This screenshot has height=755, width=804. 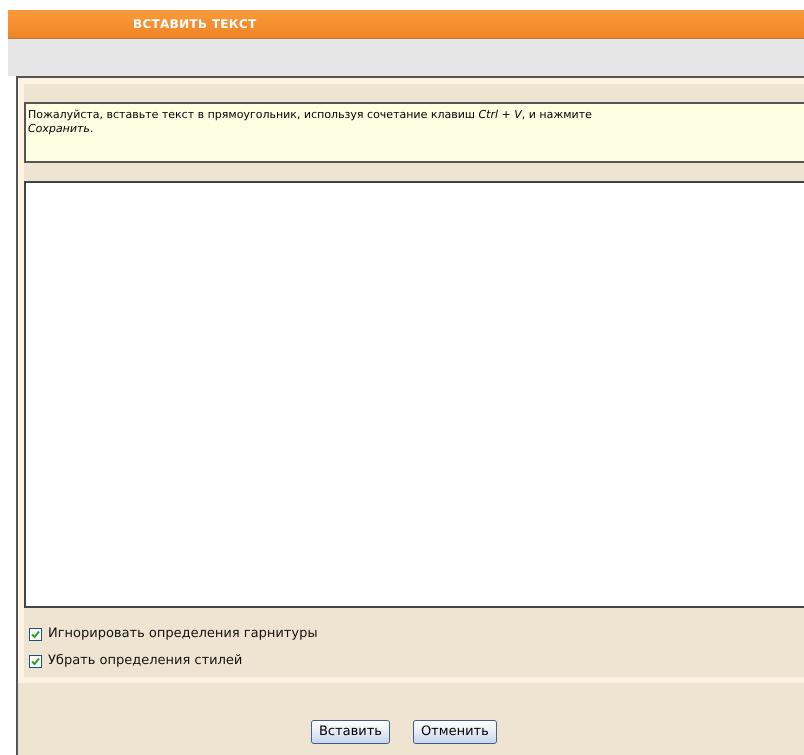 What do you see at coordinates (454, 732) in the screenshot?
I see `dialog-button: Отменить` at bounding box center [454, 732].